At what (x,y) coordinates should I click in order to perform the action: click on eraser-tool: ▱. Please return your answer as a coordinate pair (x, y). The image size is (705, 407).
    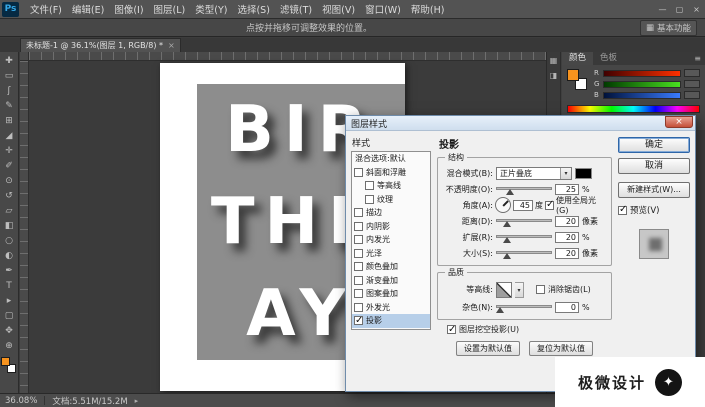
    Looking at the image, I should click on (9, 211).